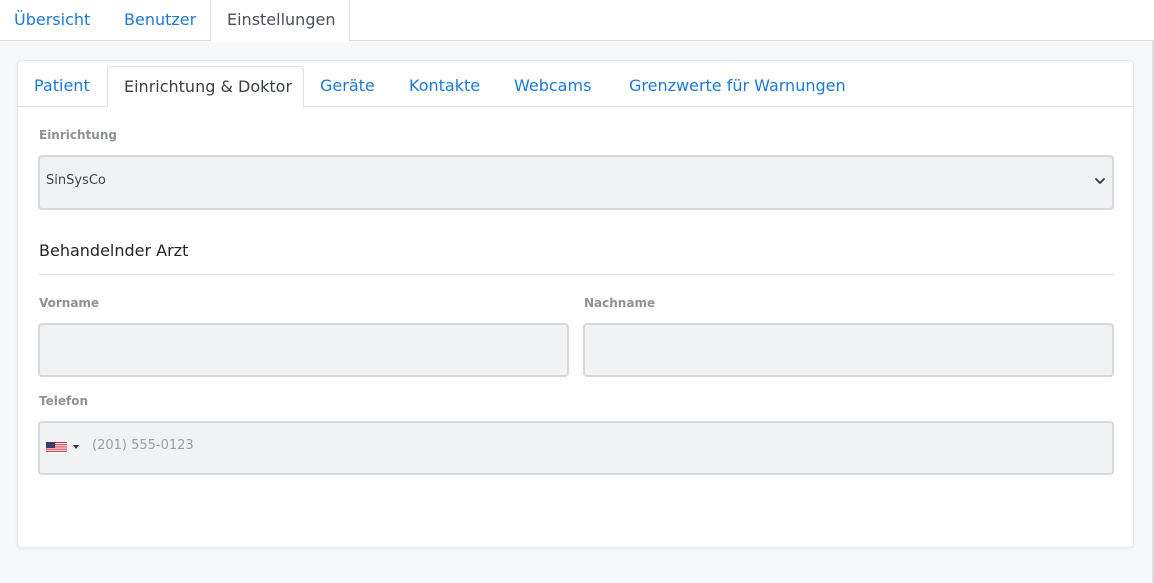 This screenshot has width=1154, height=583. I want to click on us-flag-icon, so click(56, 447).